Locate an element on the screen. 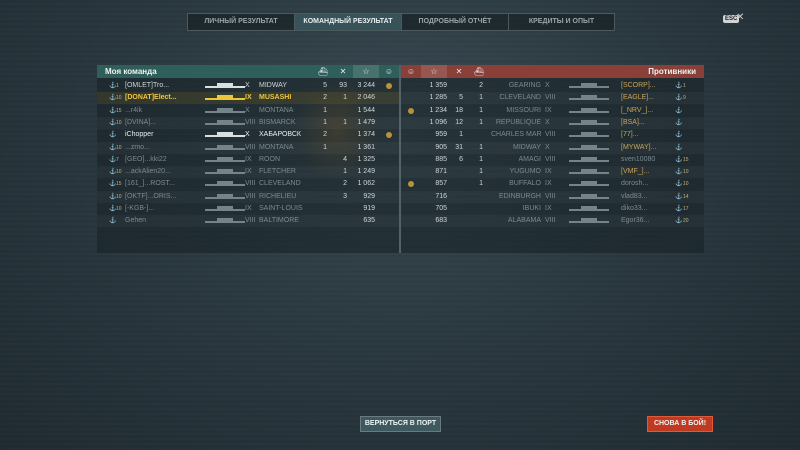  close-icon: ✕ is located at coordinates (740, 17).